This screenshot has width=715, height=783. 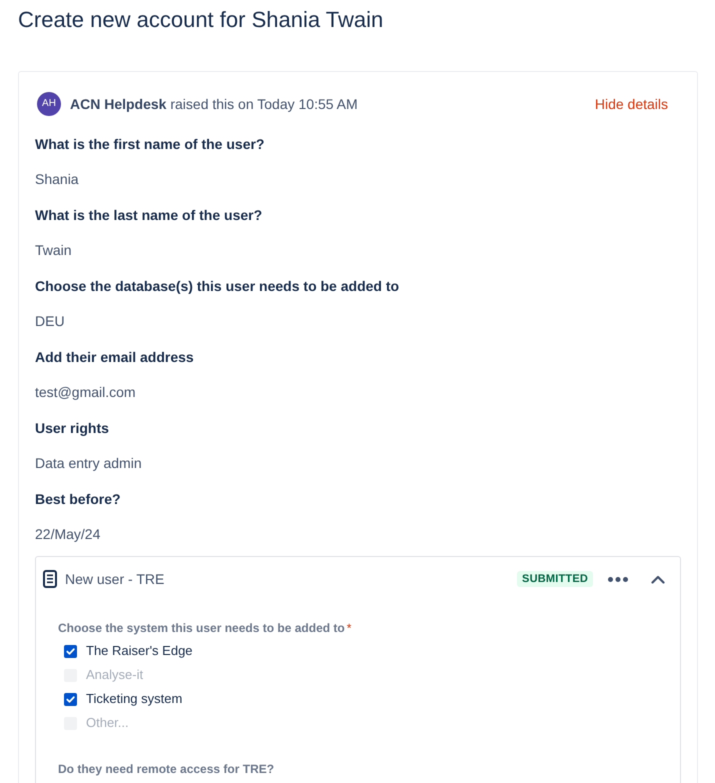 I want to click on document-icon, so click(x=50, y=579).